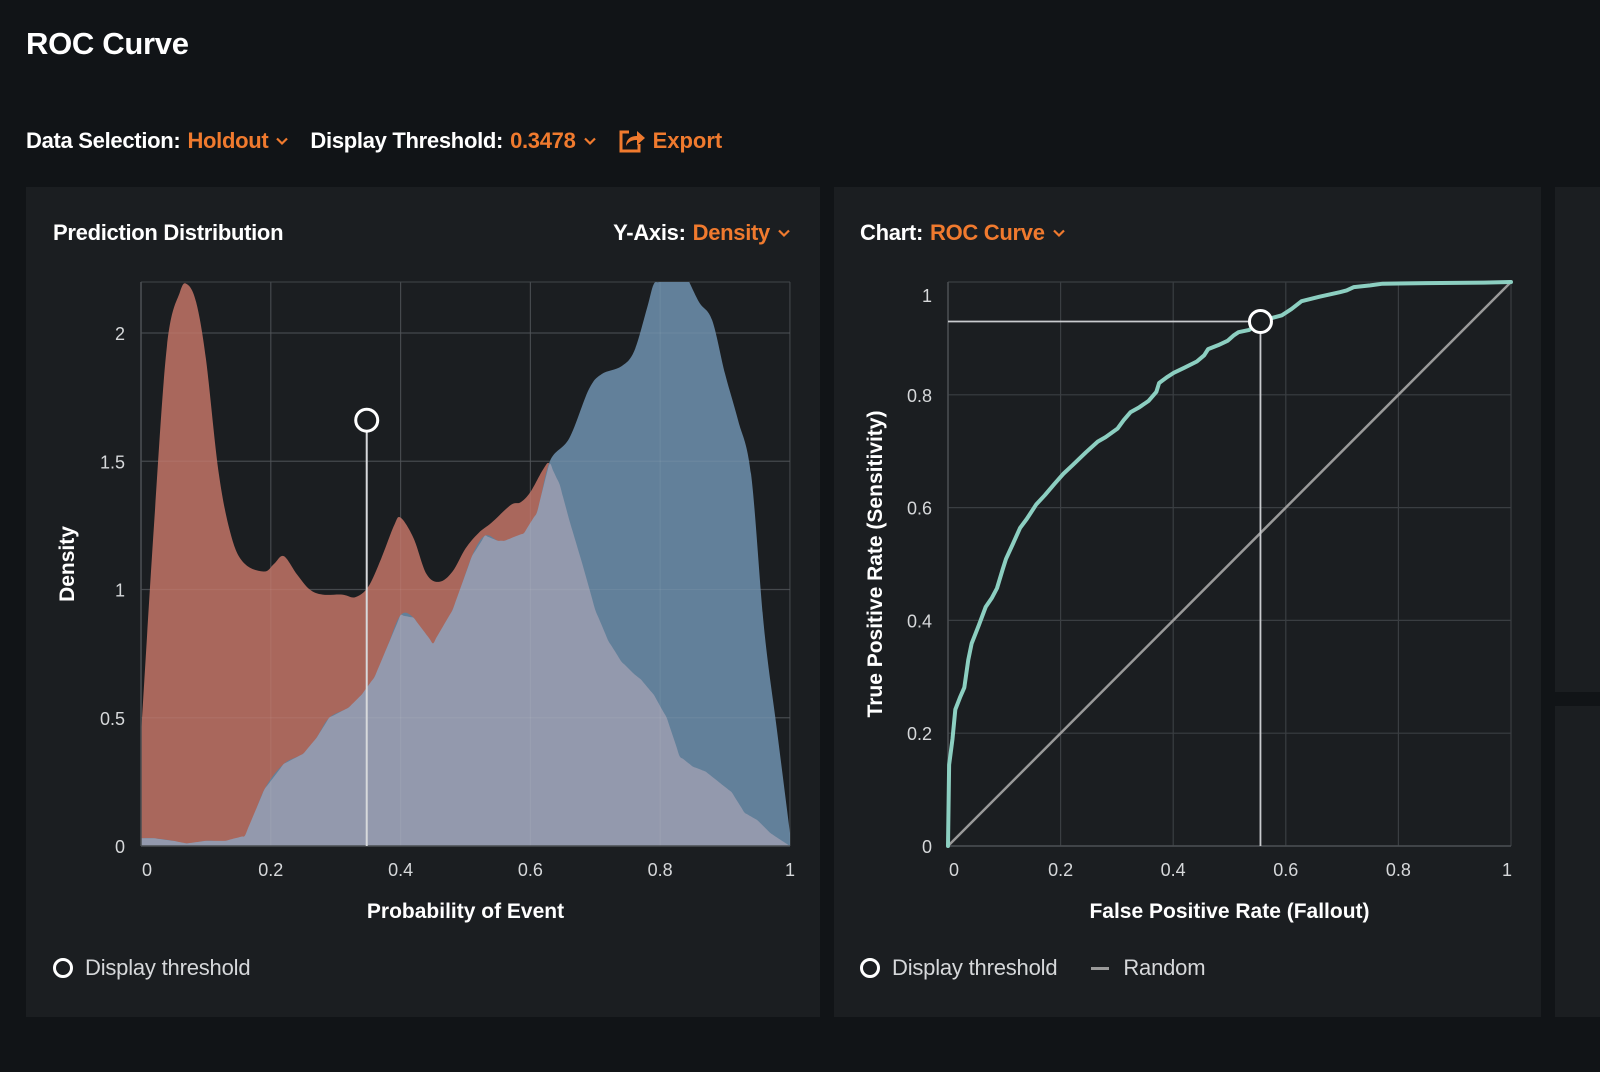  I want to click on y-axis-title: True Positive Rate (Sensitivity), so click(875, 564).